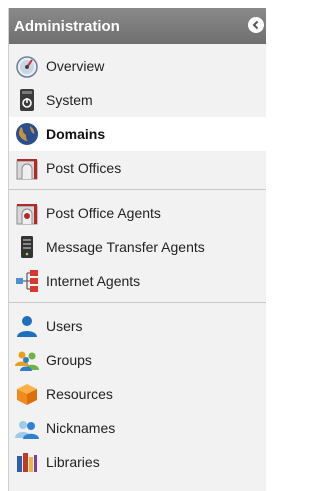 The image size is (320, 491). What do you see at coordinates (27, 100) in the screenshot?
I see `server-power-icon` at bounding box center [27, 100].